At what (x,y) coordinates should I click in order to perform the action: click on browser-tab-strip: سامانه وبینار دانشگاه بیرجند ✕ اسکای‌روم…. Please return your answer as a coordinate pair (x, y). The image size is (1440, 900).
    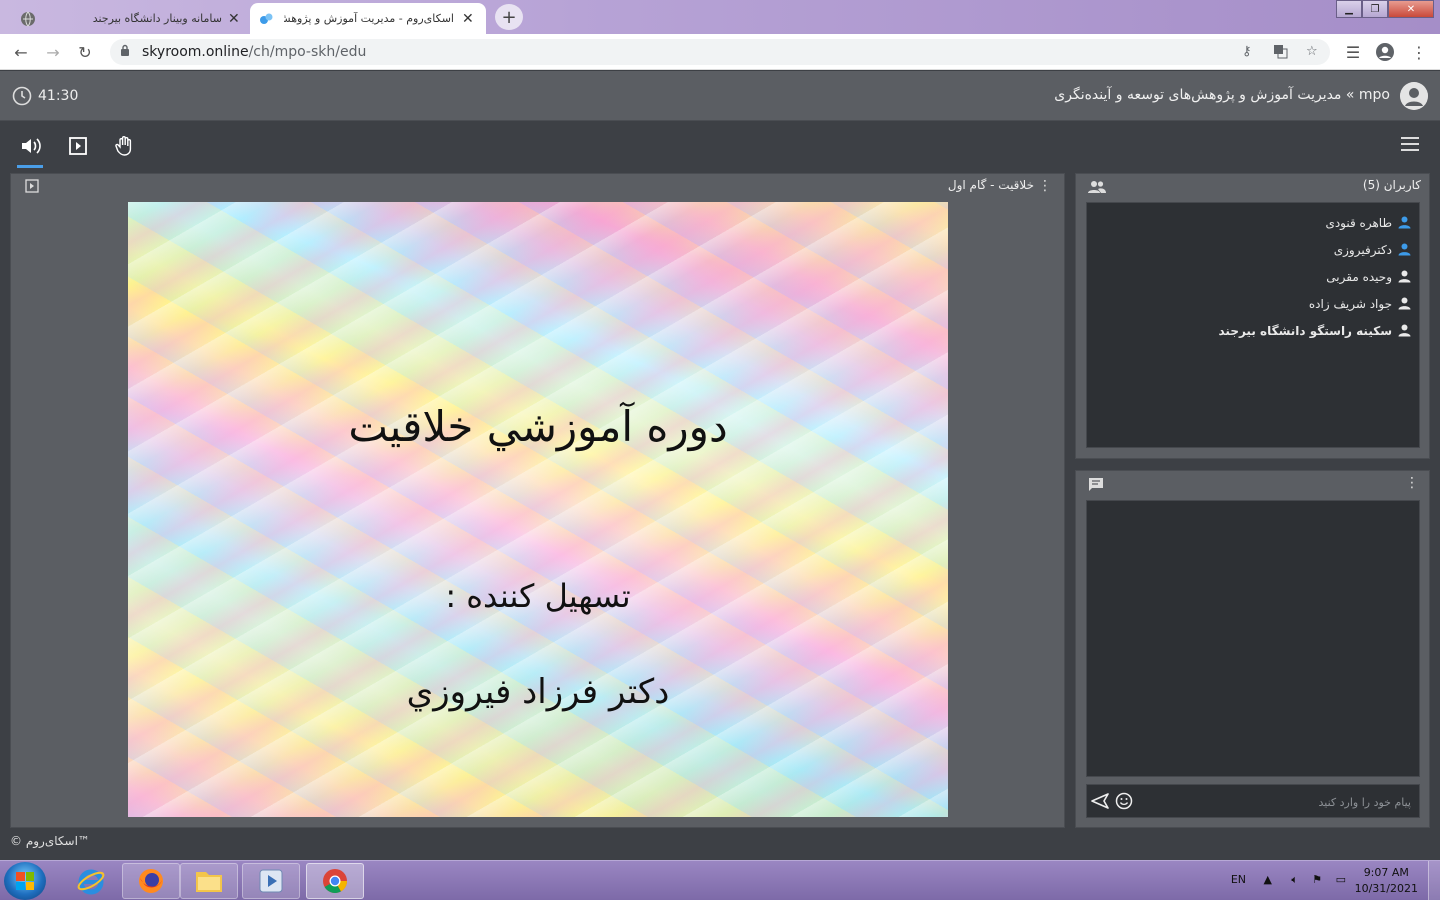
    Looking at the image, I should click on (720, 17).